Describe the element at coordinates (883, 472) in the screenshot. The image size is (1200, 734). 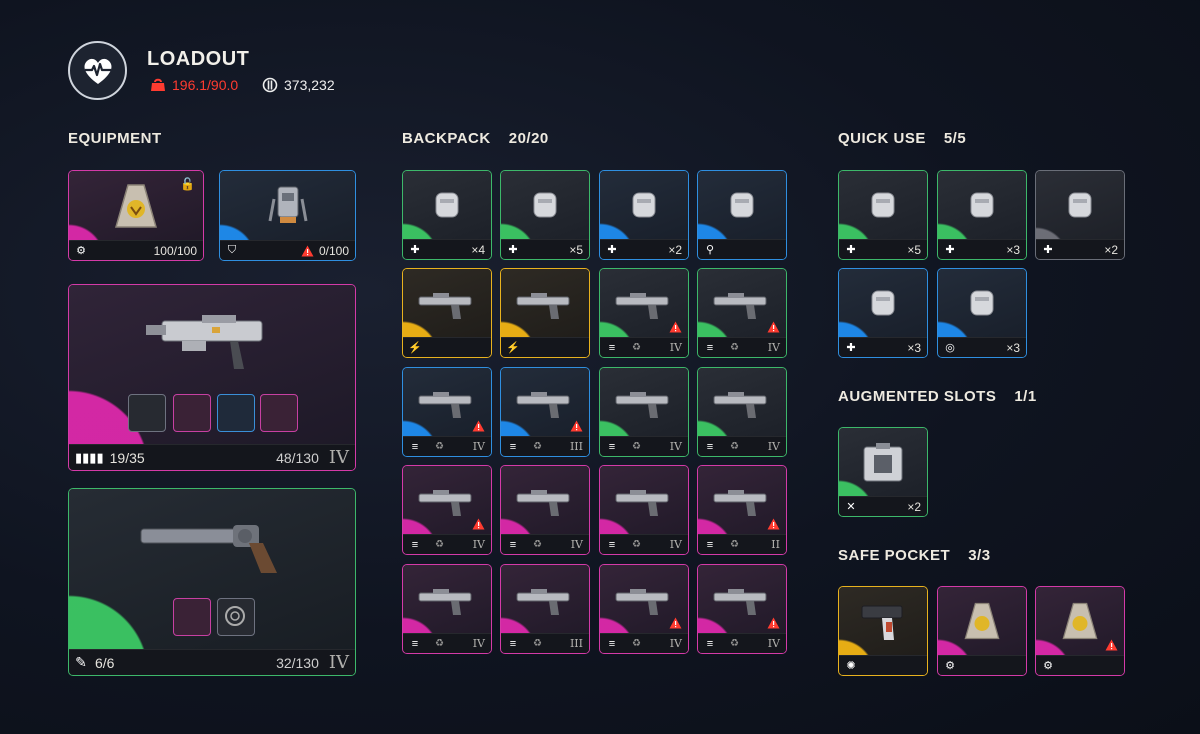
I see `augmented-slot: ✕ ×2` at that location.